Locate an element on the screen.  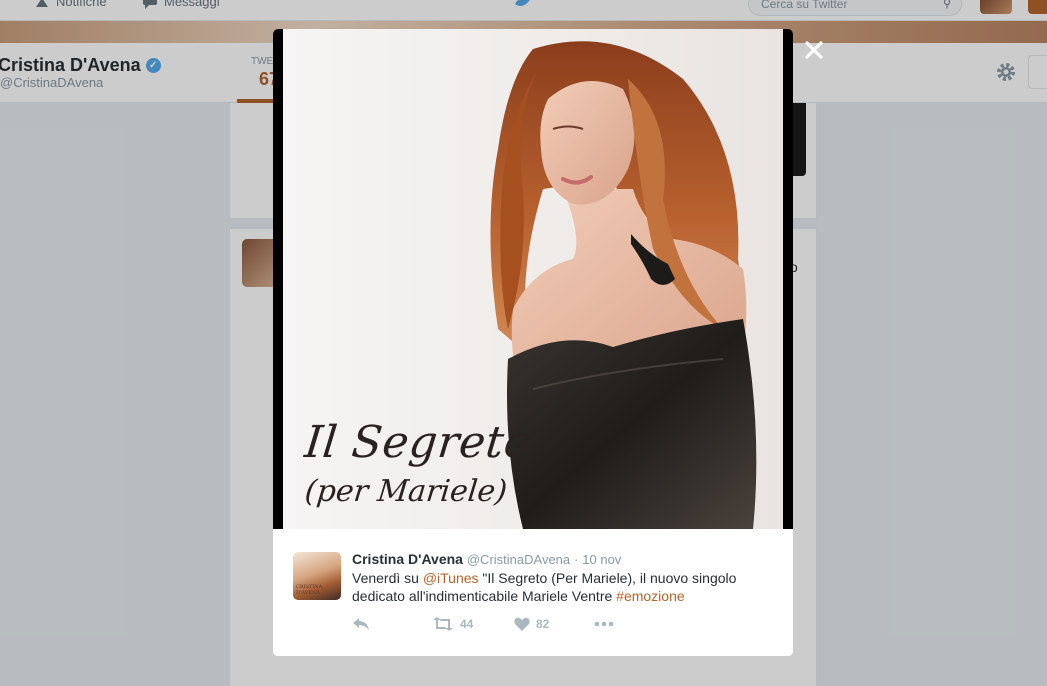
tweet-author-name: Cristina D'Avena is located at coordinates (407, 559).